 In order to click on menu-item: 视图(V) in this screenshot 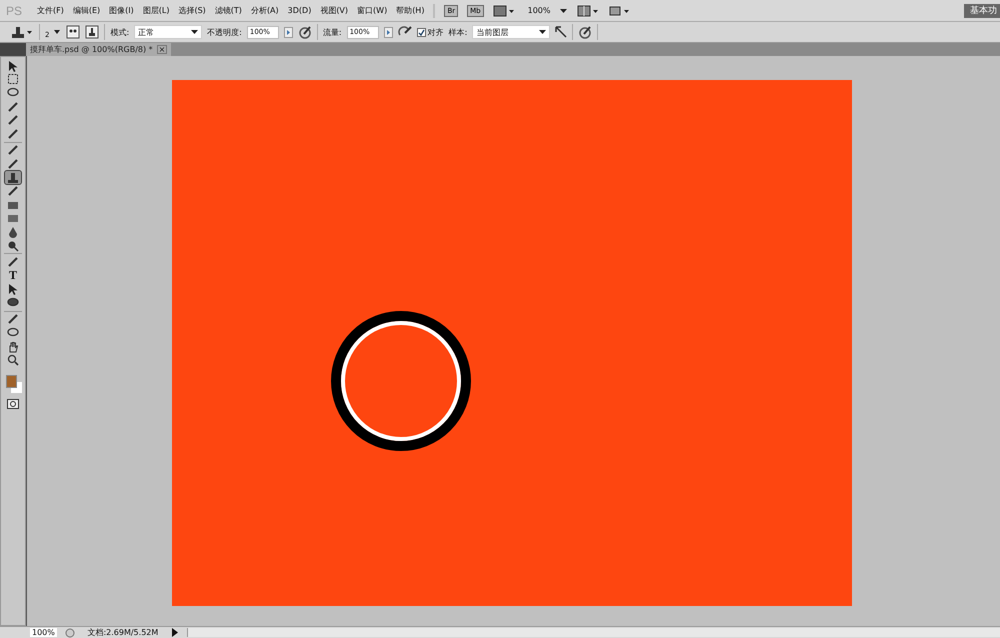, I will do `click(334, 10)`.